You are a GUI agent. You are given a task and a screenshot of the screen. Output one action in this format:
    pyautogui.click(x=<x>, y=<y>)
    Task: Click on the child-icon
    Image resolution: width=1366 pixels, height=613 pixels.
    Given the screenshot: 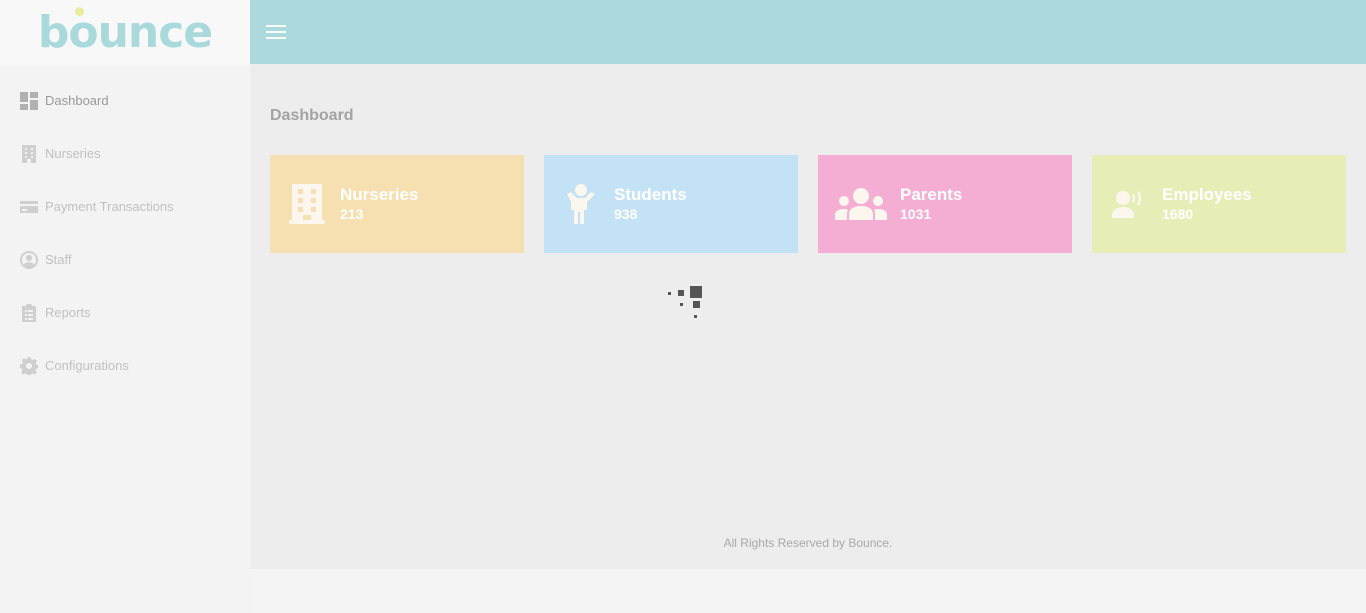 What is the action you would take?
    pyautogui.click(x=581, y=204)
    